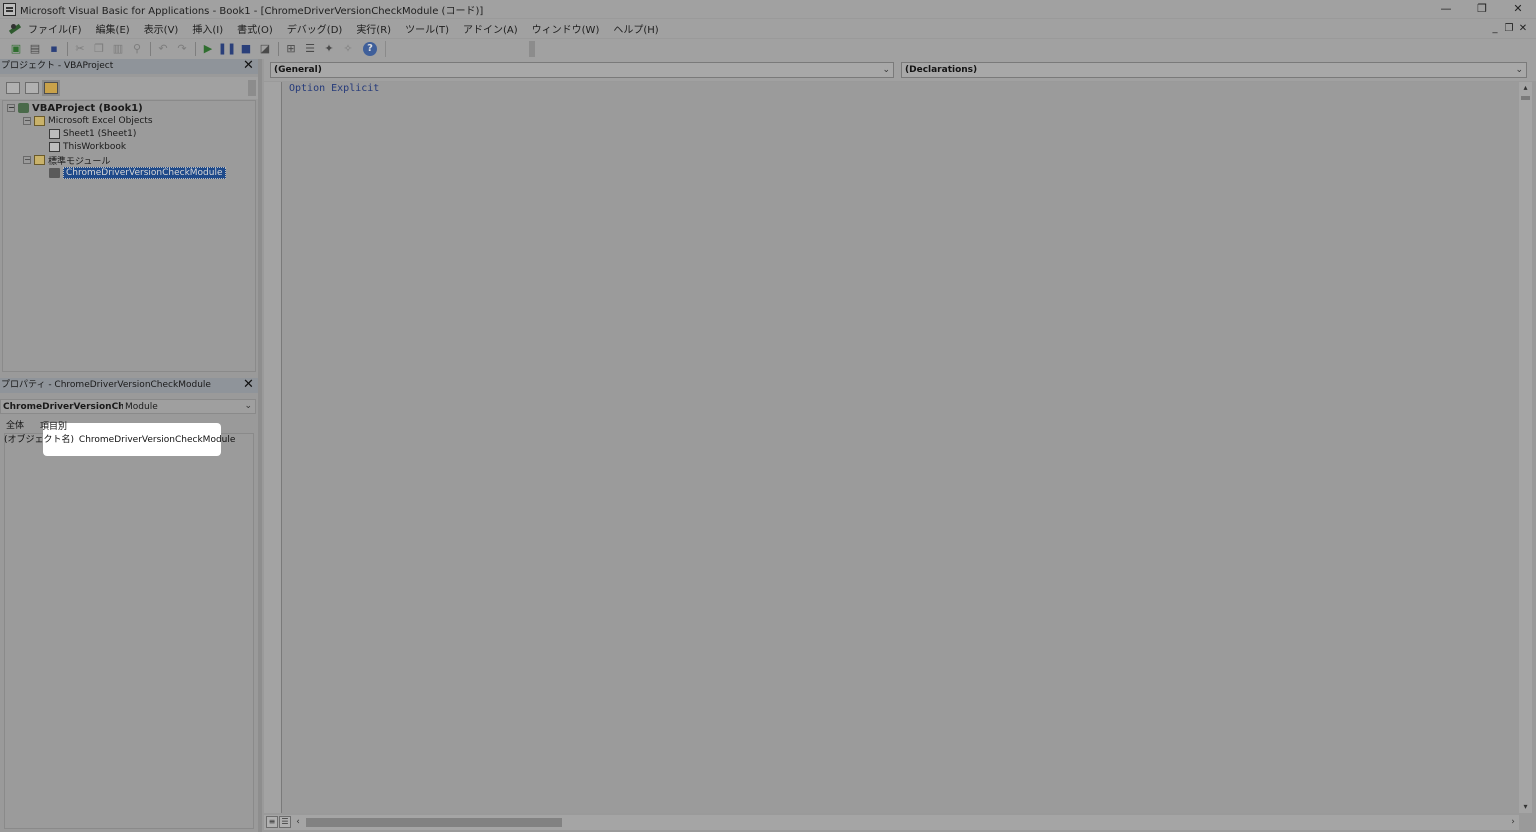 The width and height of the screenshot is (1536, 832). What do you see at coordinates (80, 49) in the screenshot?
I see `cut-icon: ✂` at bounding box center [80, 49].